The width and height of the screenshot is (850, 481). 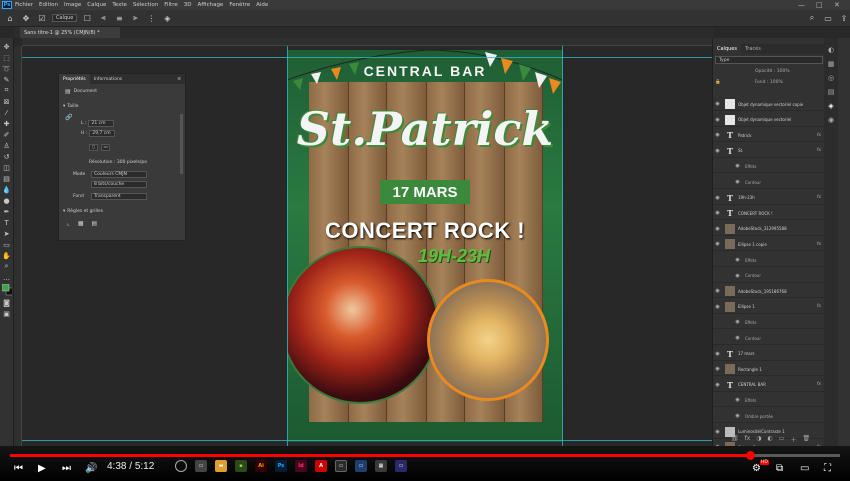 I want to click on dodge-icon: ●, so click(x=7, y=200).